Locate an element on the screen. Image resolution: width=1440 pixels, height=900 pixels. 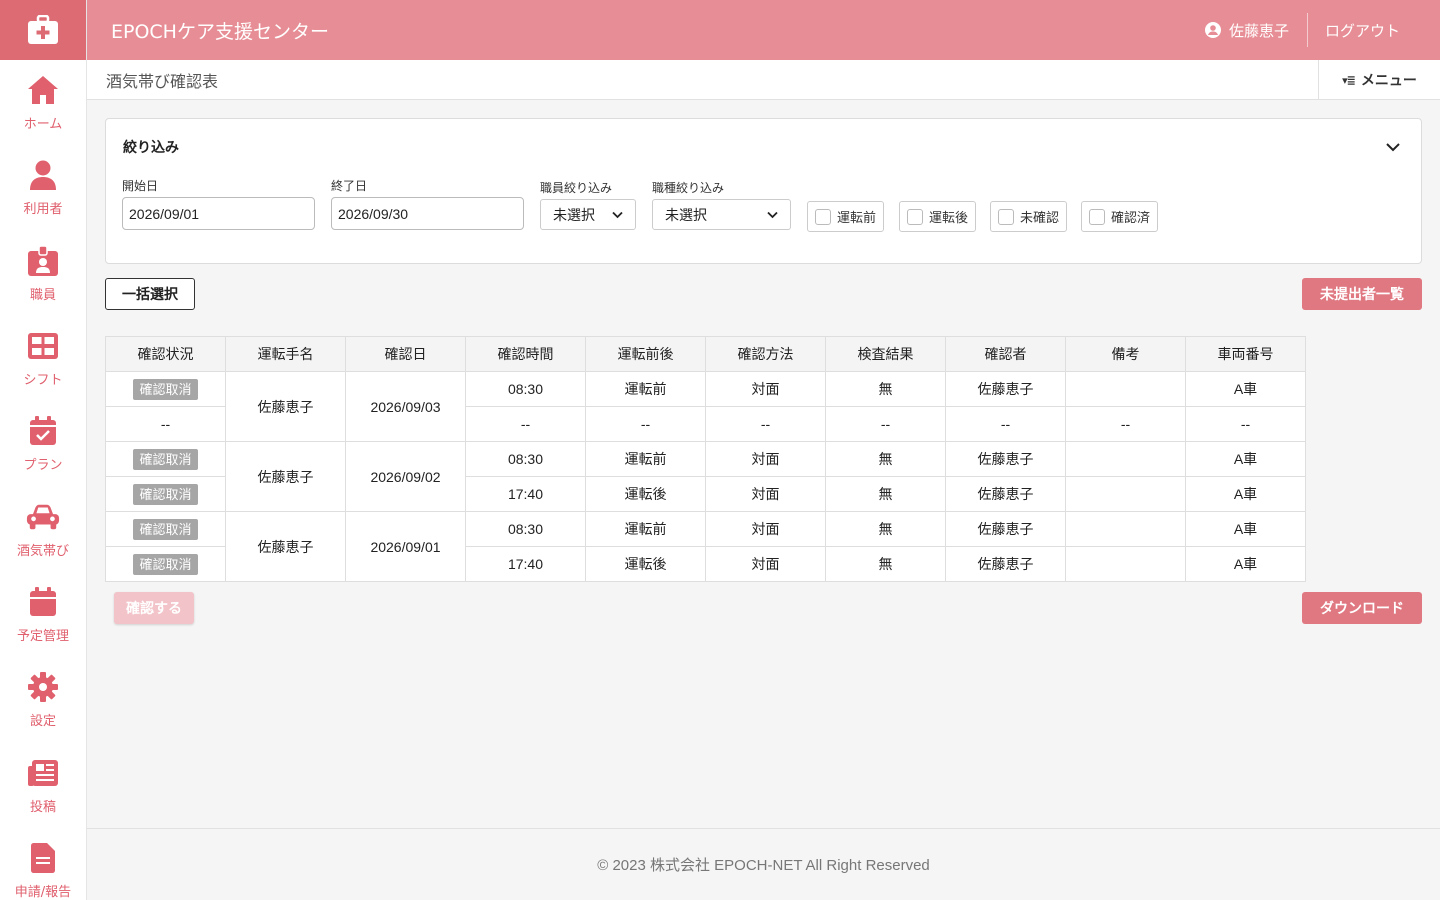
sidebar: ホーム 利用者 職員 シフト プラン 酒気帯び 予定管理 設定 投稿 申請/報告 is located at coordinates (43, 450).